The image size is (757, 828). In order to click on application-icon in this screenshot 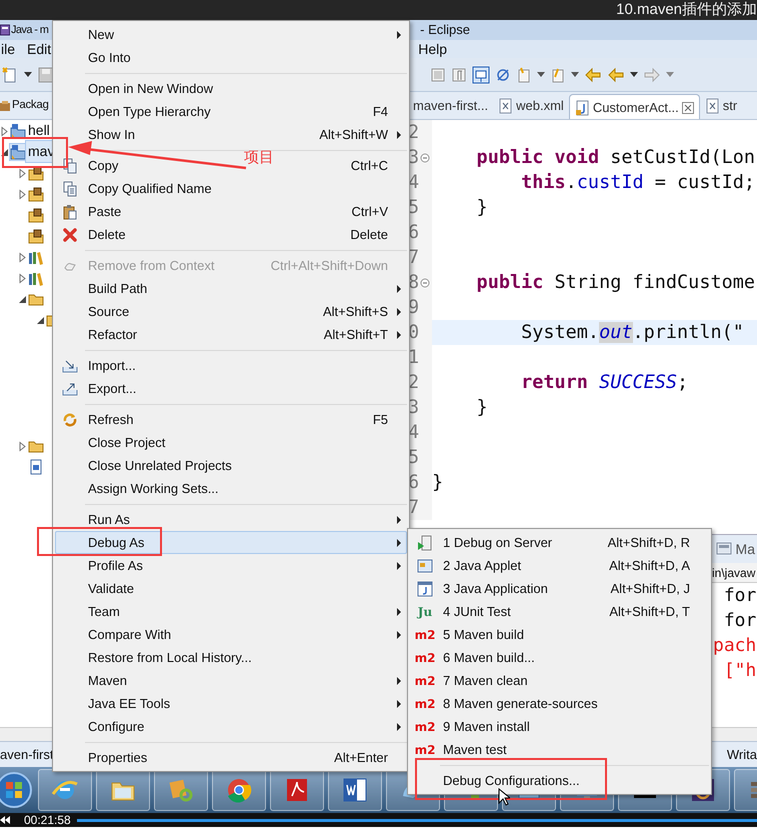, I will do `click(425, 588)`.